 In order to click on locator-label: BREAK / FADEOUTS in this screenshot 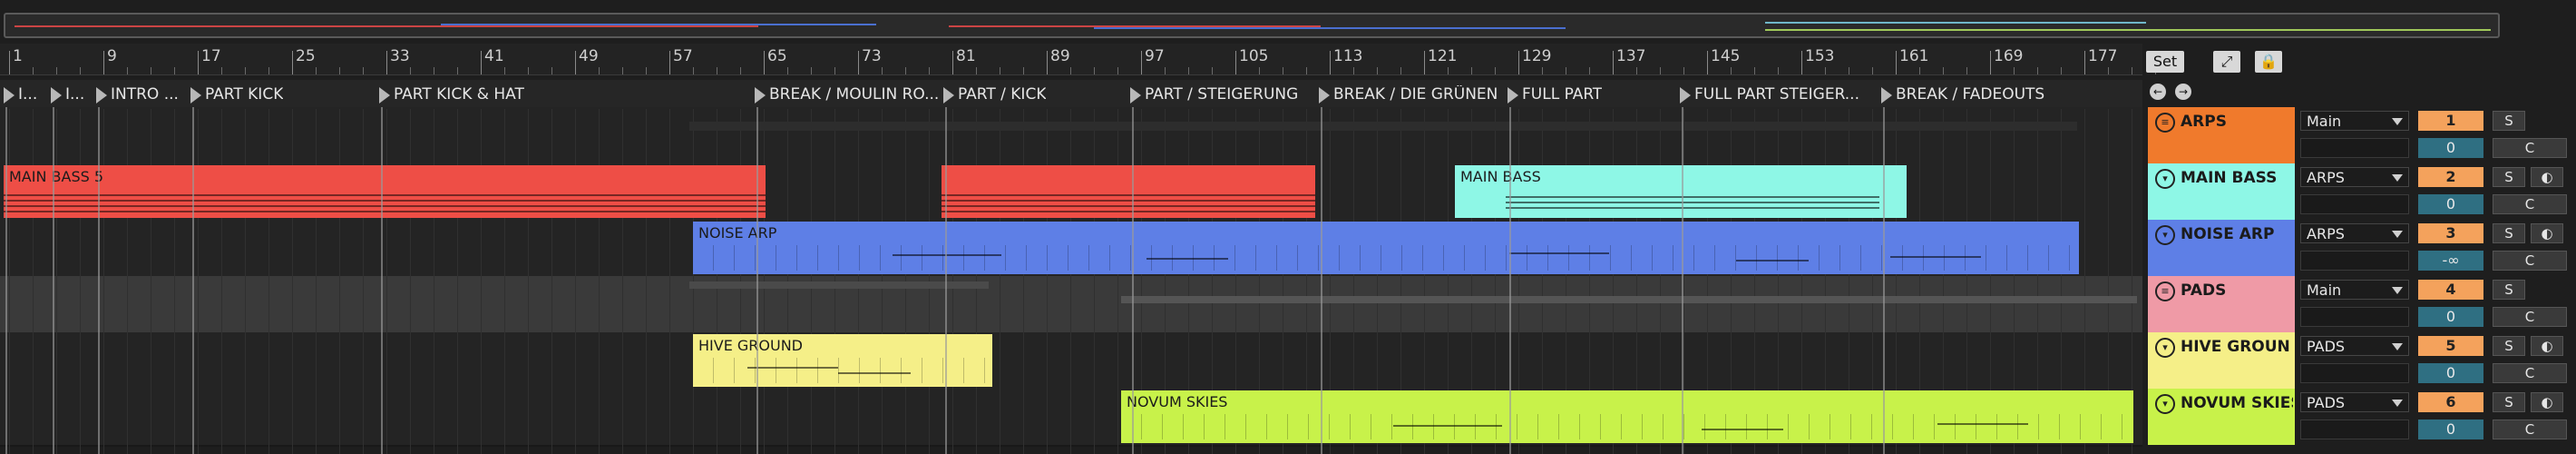, I will do `click(1970, 94)`.